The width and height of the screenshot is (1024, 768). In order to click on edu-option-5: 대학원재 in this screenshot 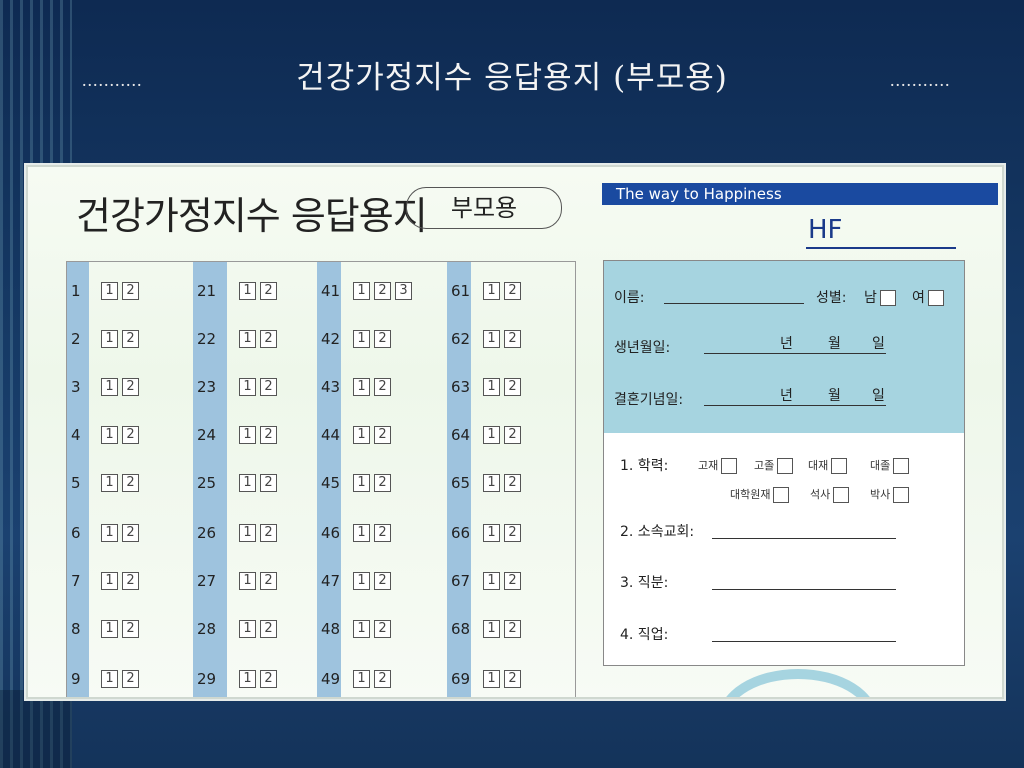, I will do `click(760, 494)`.